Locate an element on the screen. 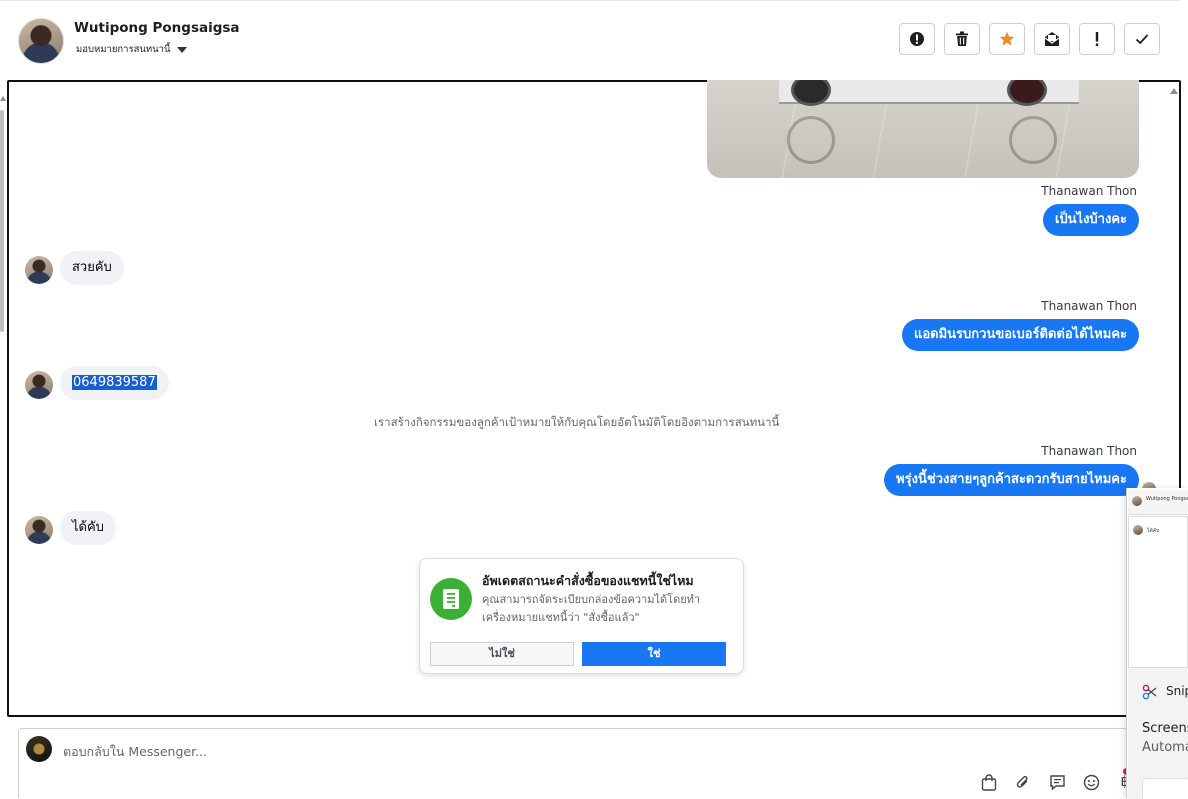  exclamation-icon is located at coordinates (1097, 39).